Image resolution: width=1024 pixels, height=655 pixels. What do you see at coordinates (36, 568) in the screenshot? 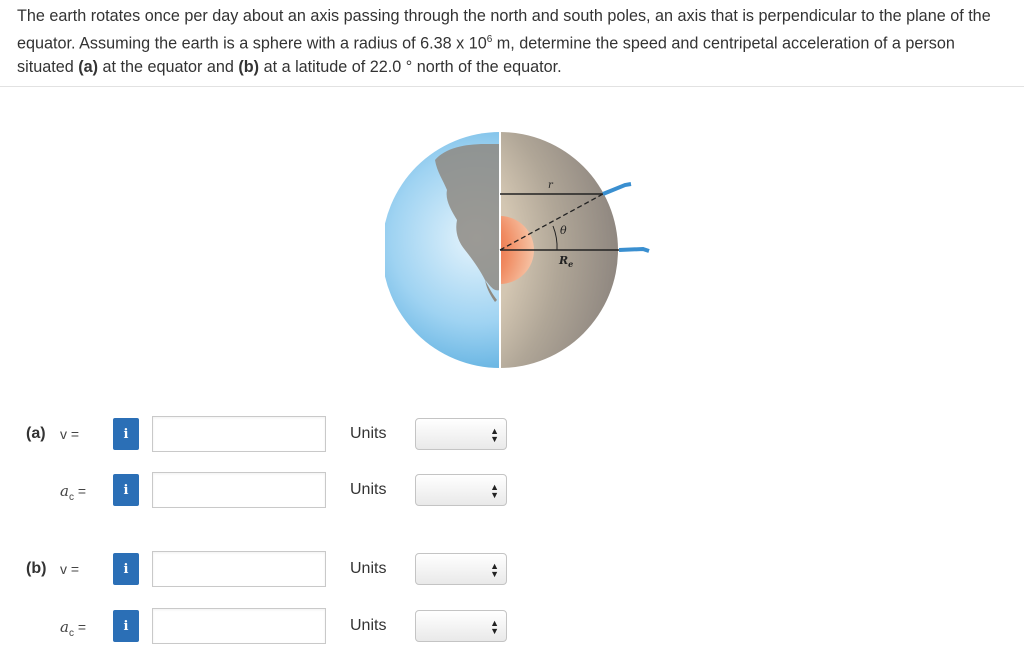
I see `part-label: (b)` at bounding box center [36, 568].